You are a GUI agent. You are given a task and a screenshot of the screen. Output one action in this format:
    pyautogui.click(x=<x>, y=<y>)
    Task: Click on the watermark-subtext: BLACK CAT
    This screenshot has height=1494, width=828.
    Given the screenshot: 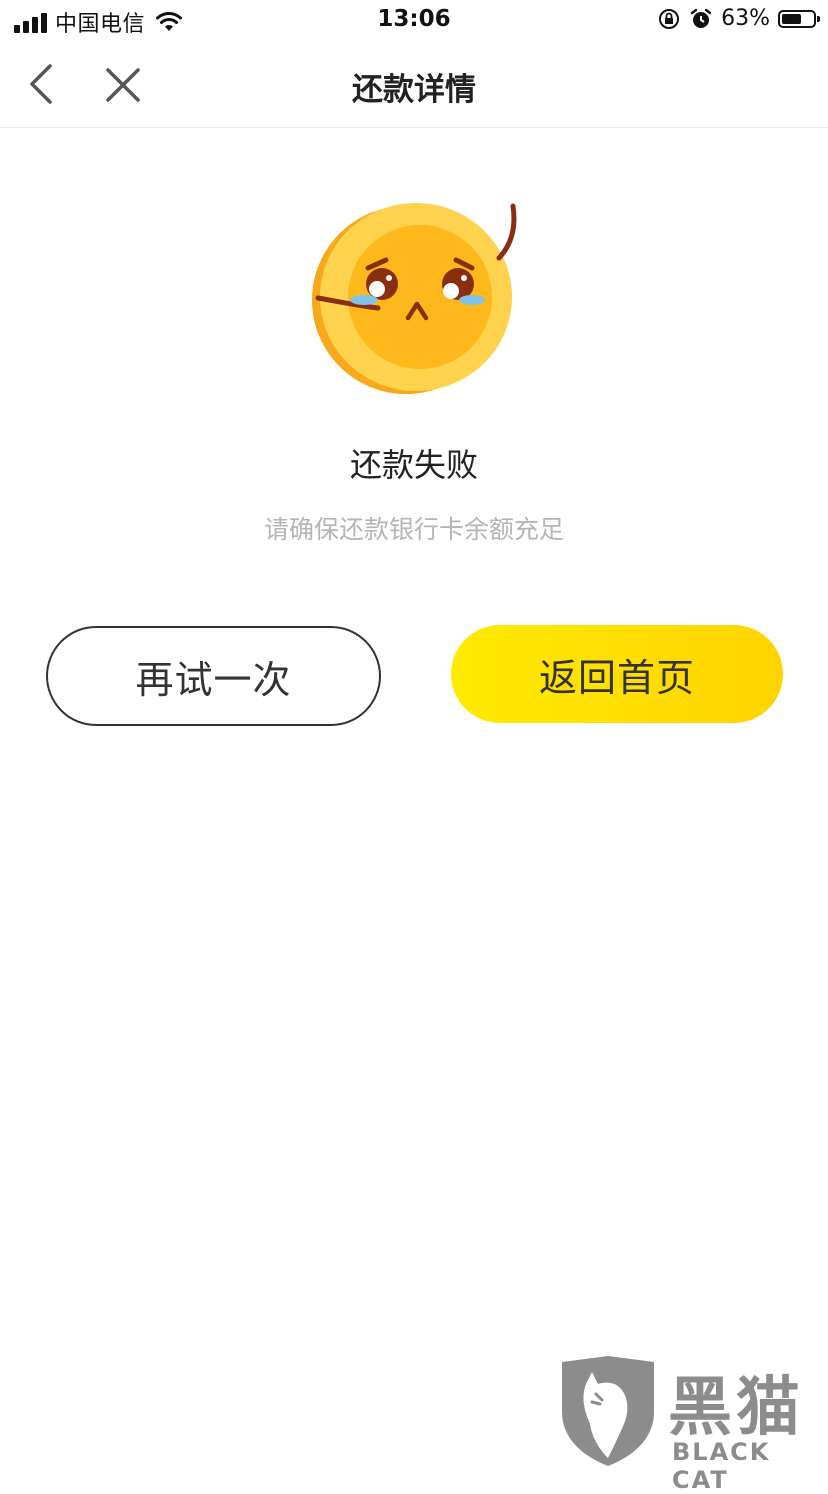 What is the action you would take?
    pyautogui.click(x=721, y=1466)
    